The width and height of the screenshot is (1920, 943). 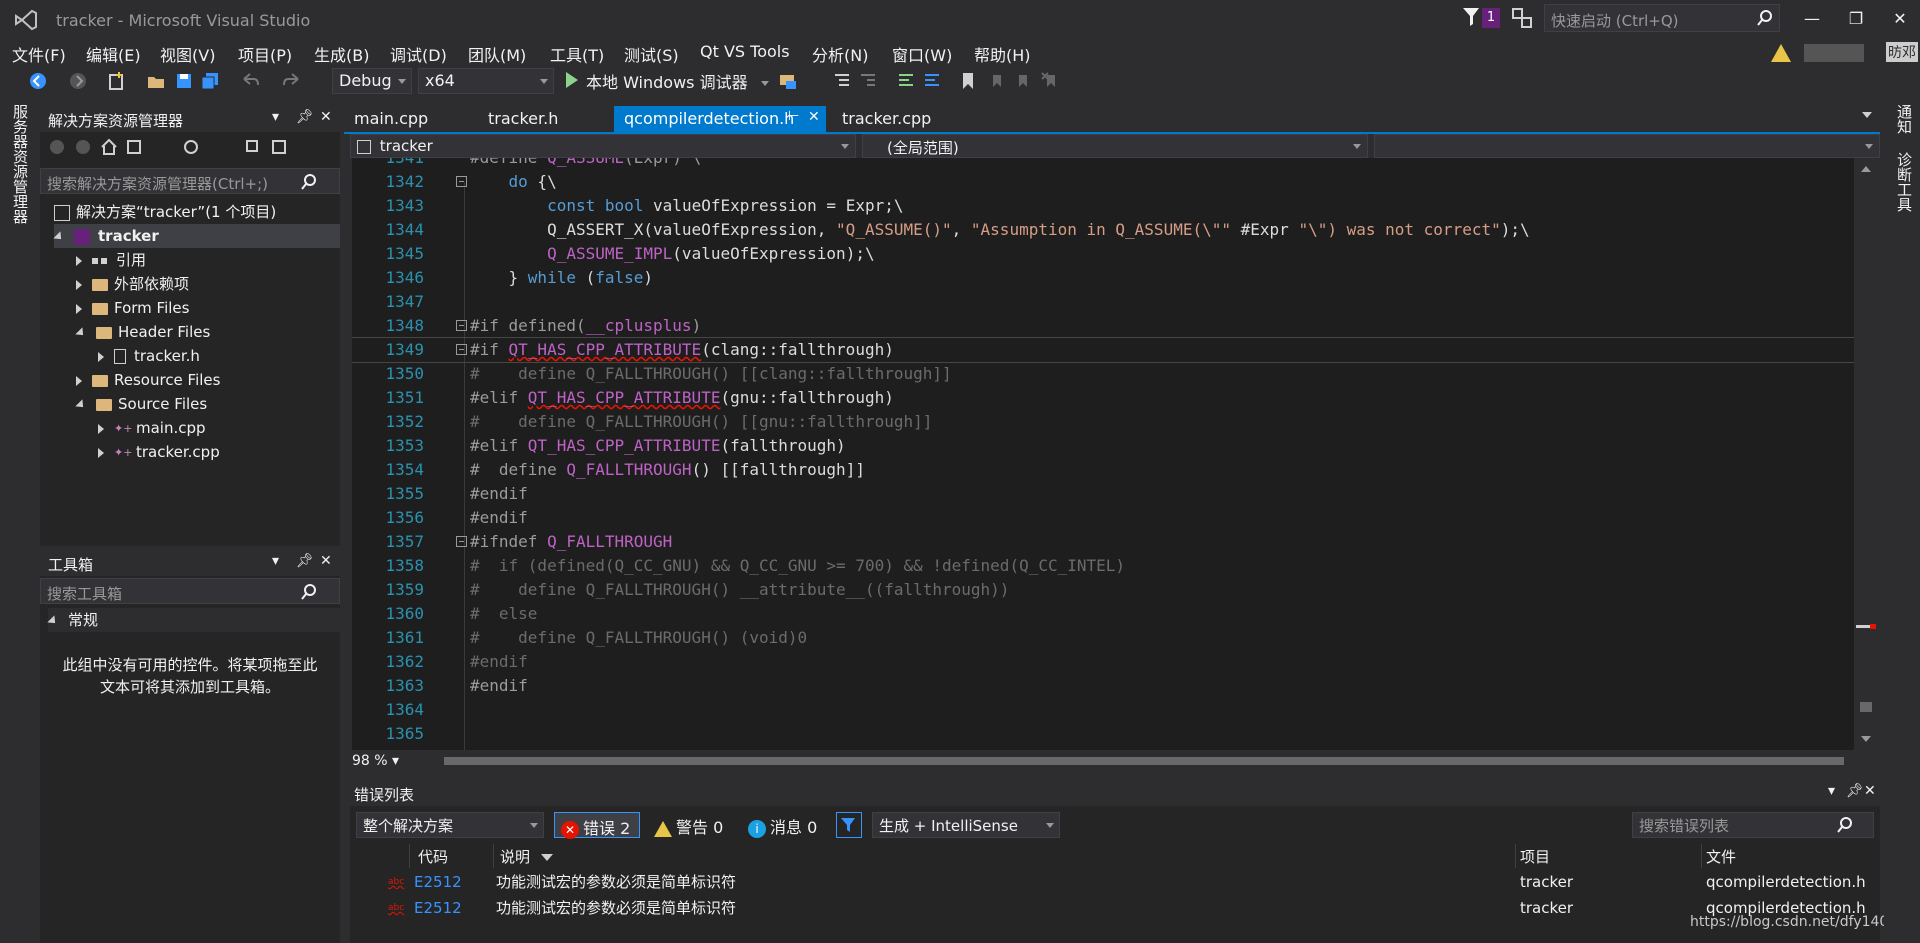 I want to click on tree-main-cpp: ✦+ main.cpp, so click(x=152, y=428).